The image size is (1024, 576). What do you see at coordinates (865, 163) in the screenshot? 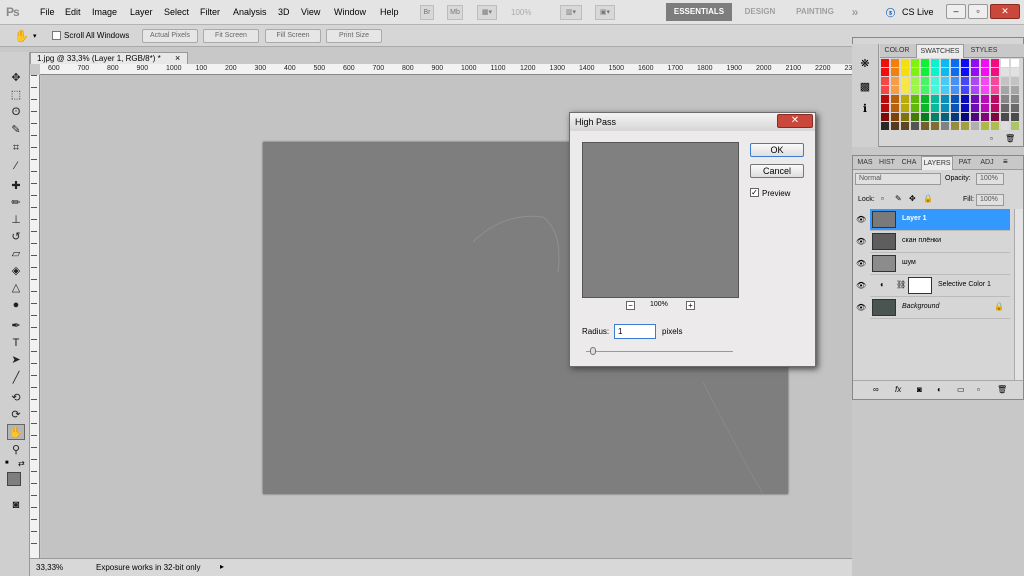
I see `tab-masks: MAS` at bounding box center [865, 163].